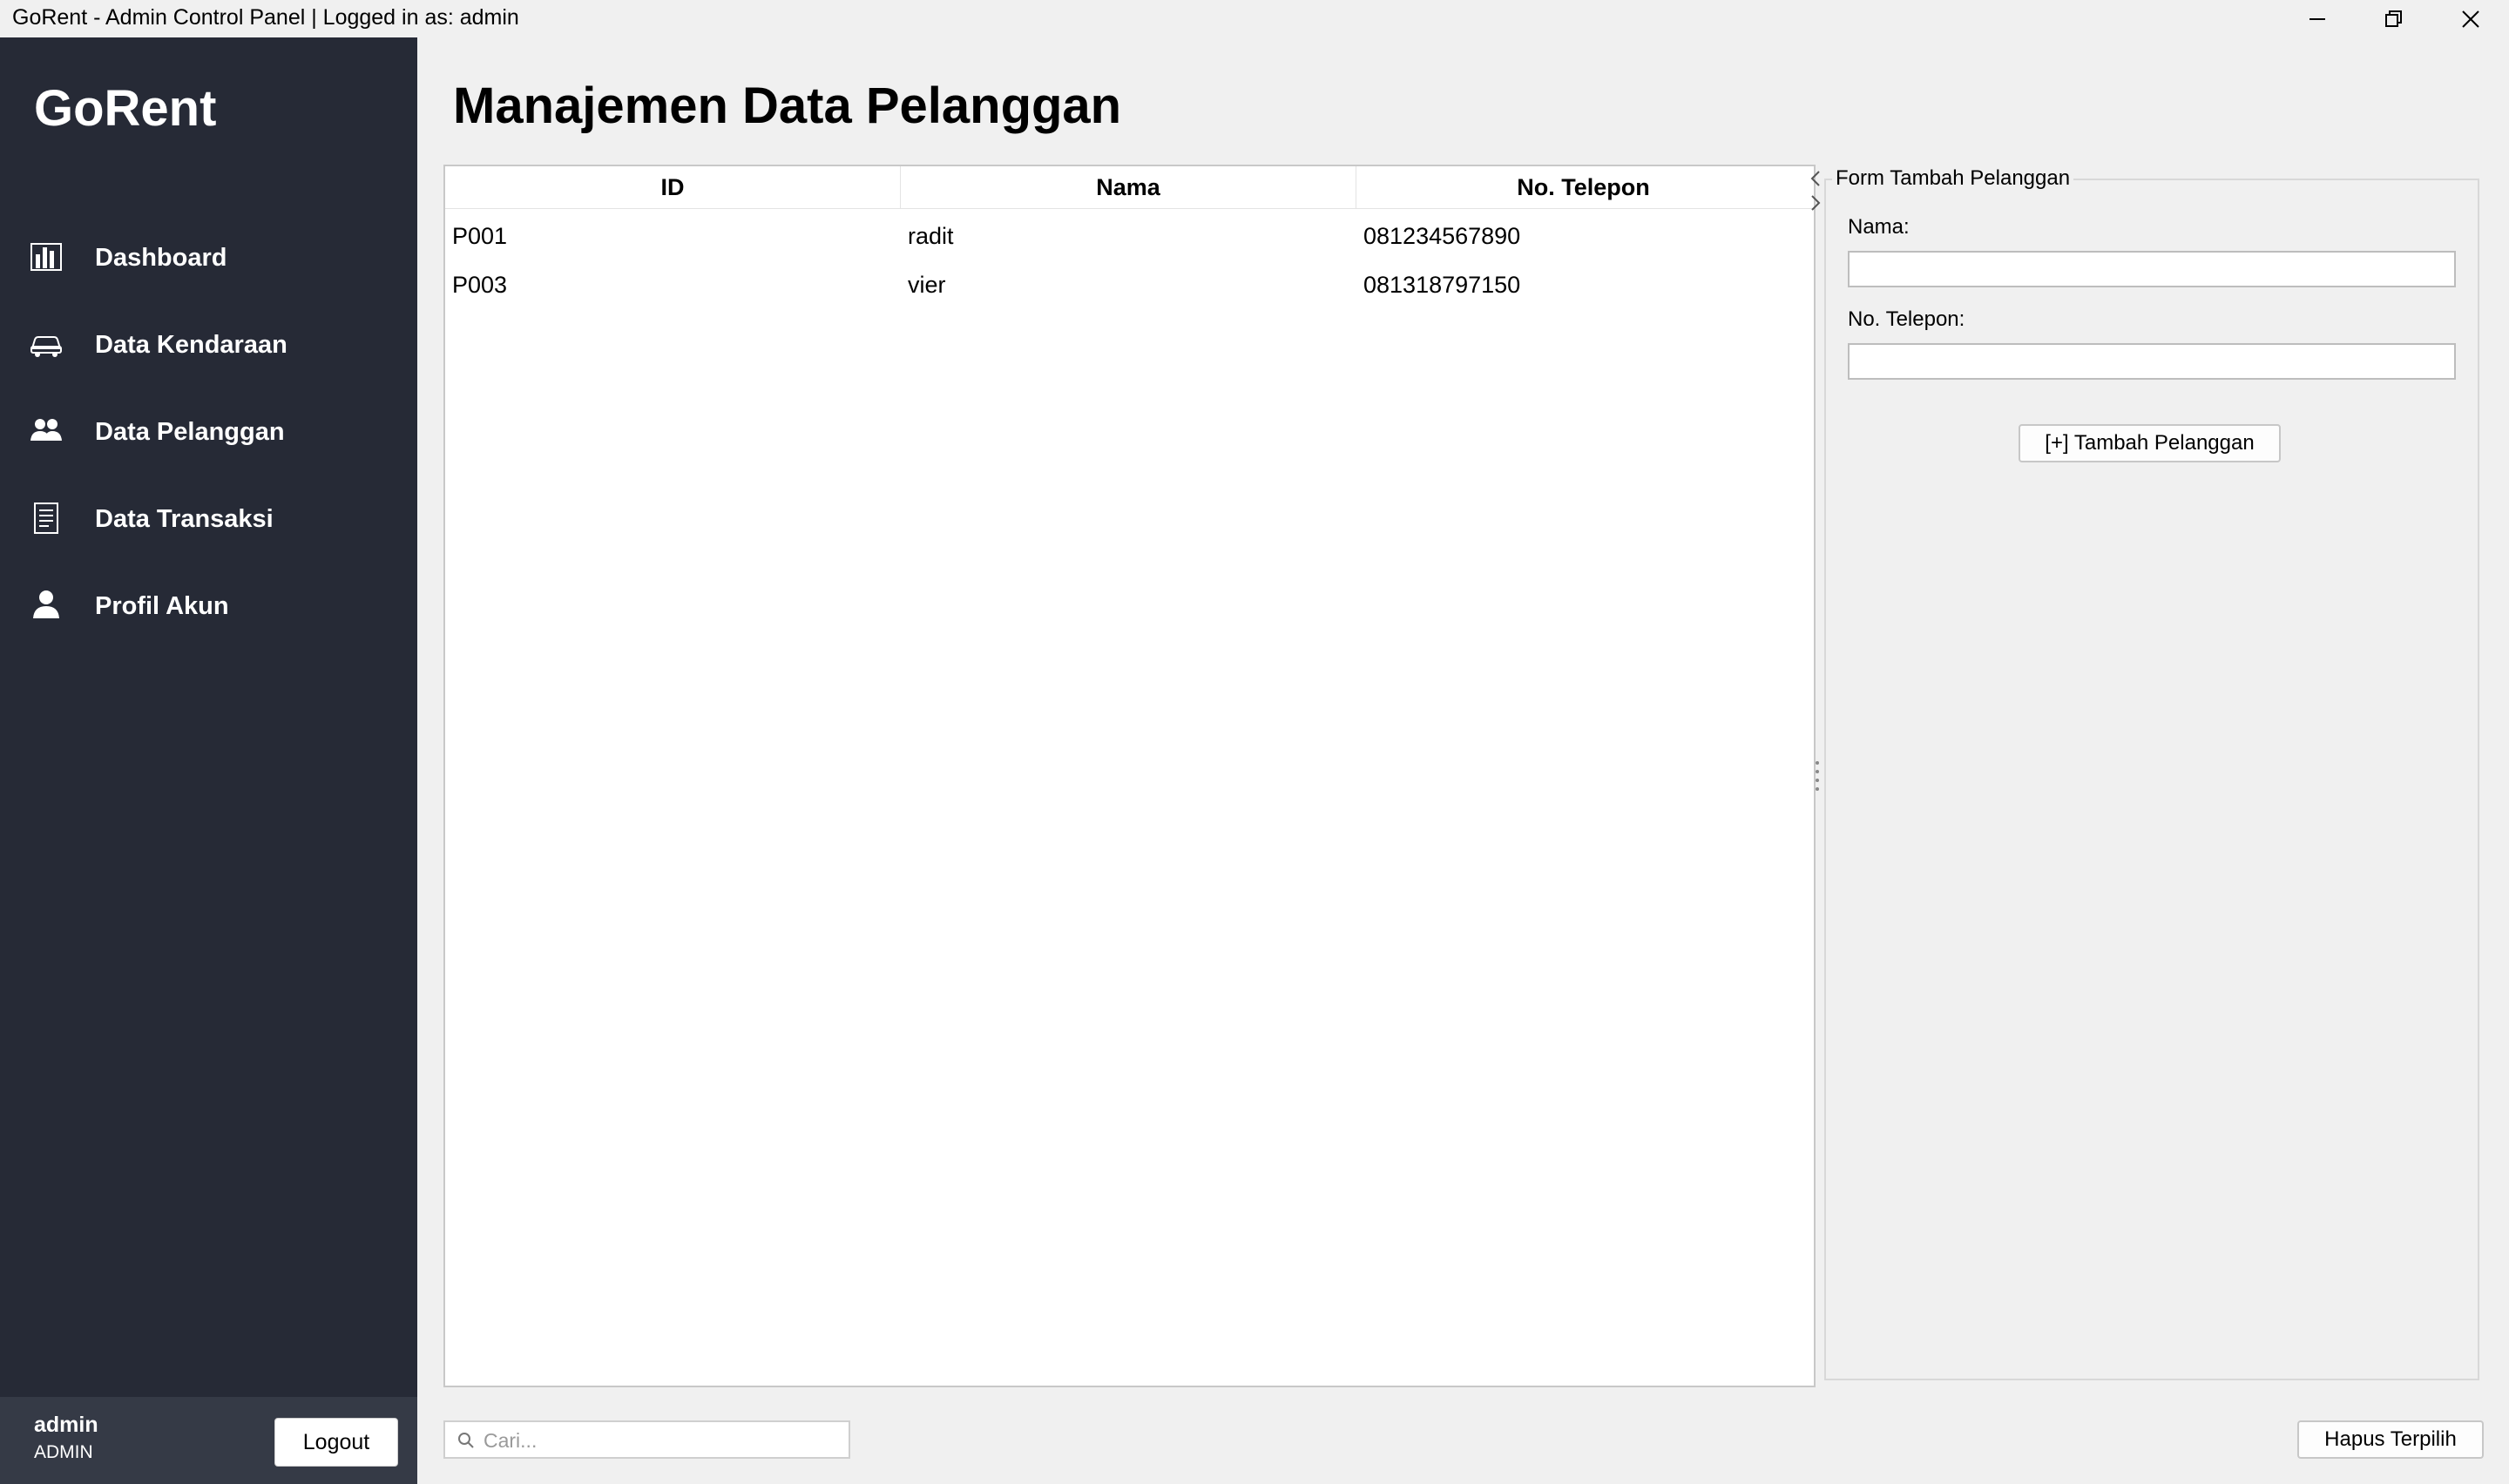 This screenshot has width=2509, height=1484. I want to click on sidebar-item-dashboard: Dashboard, so click(208, 261).